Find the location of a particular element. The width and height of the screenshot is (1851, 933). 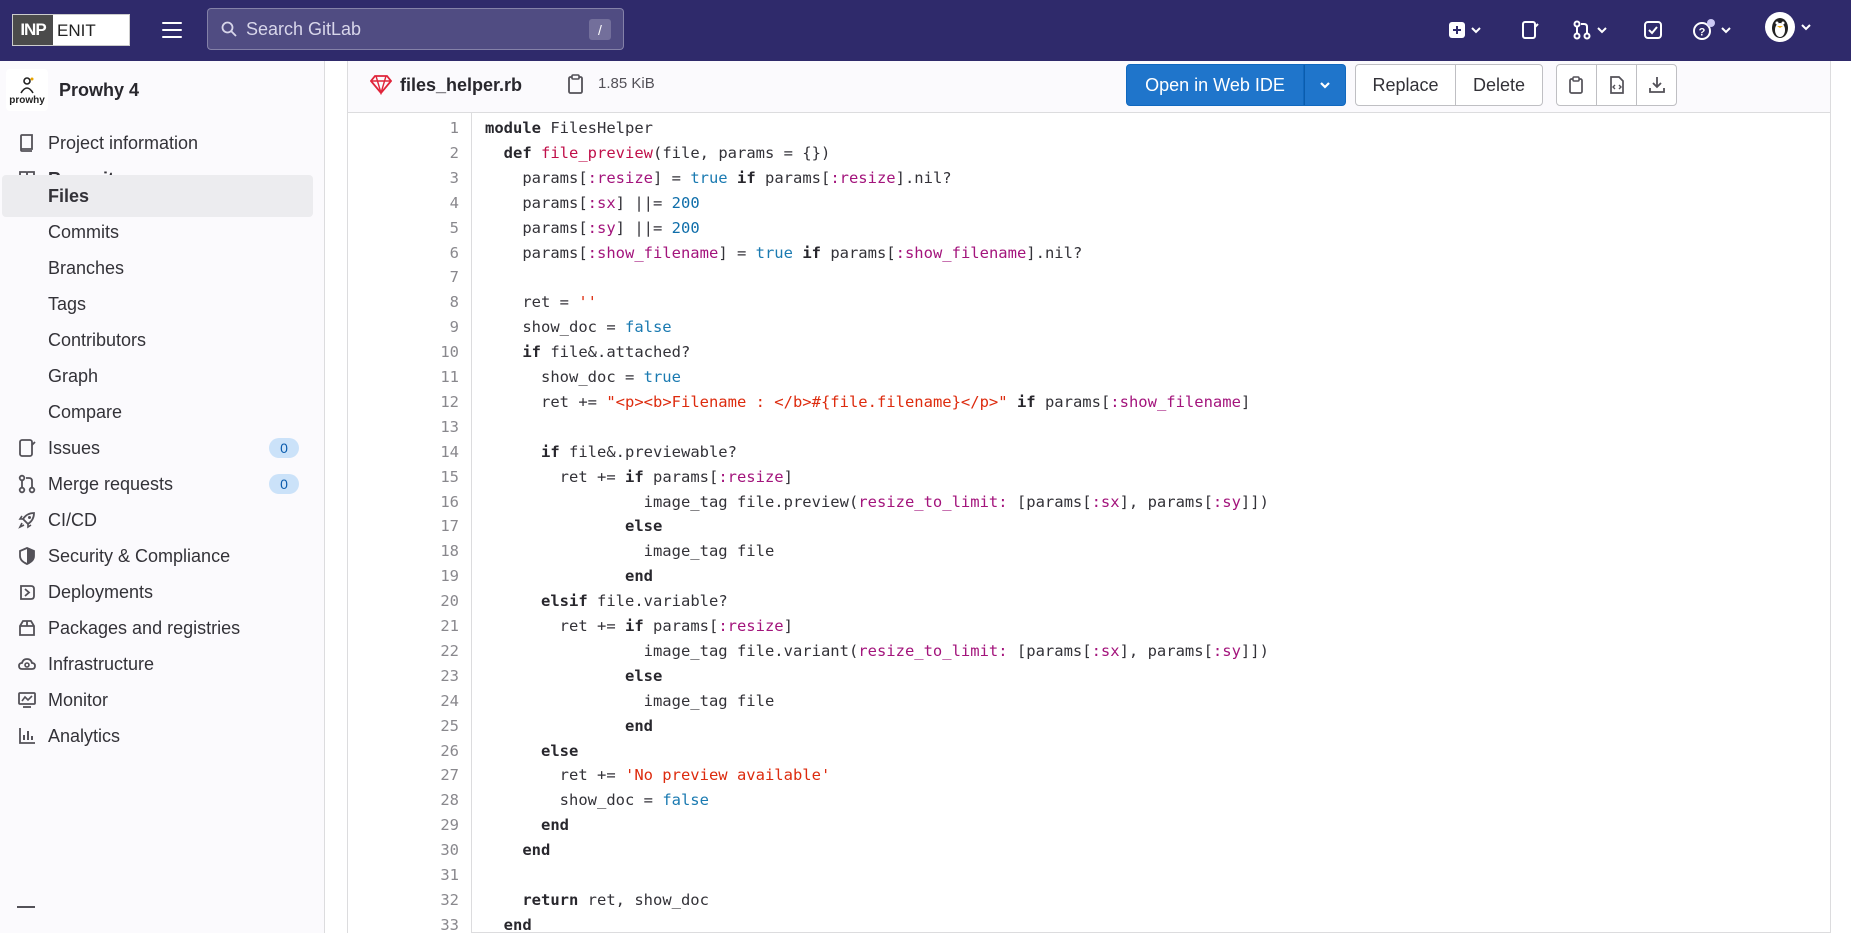

line-number: 11 is located at coordinates (429, 377).